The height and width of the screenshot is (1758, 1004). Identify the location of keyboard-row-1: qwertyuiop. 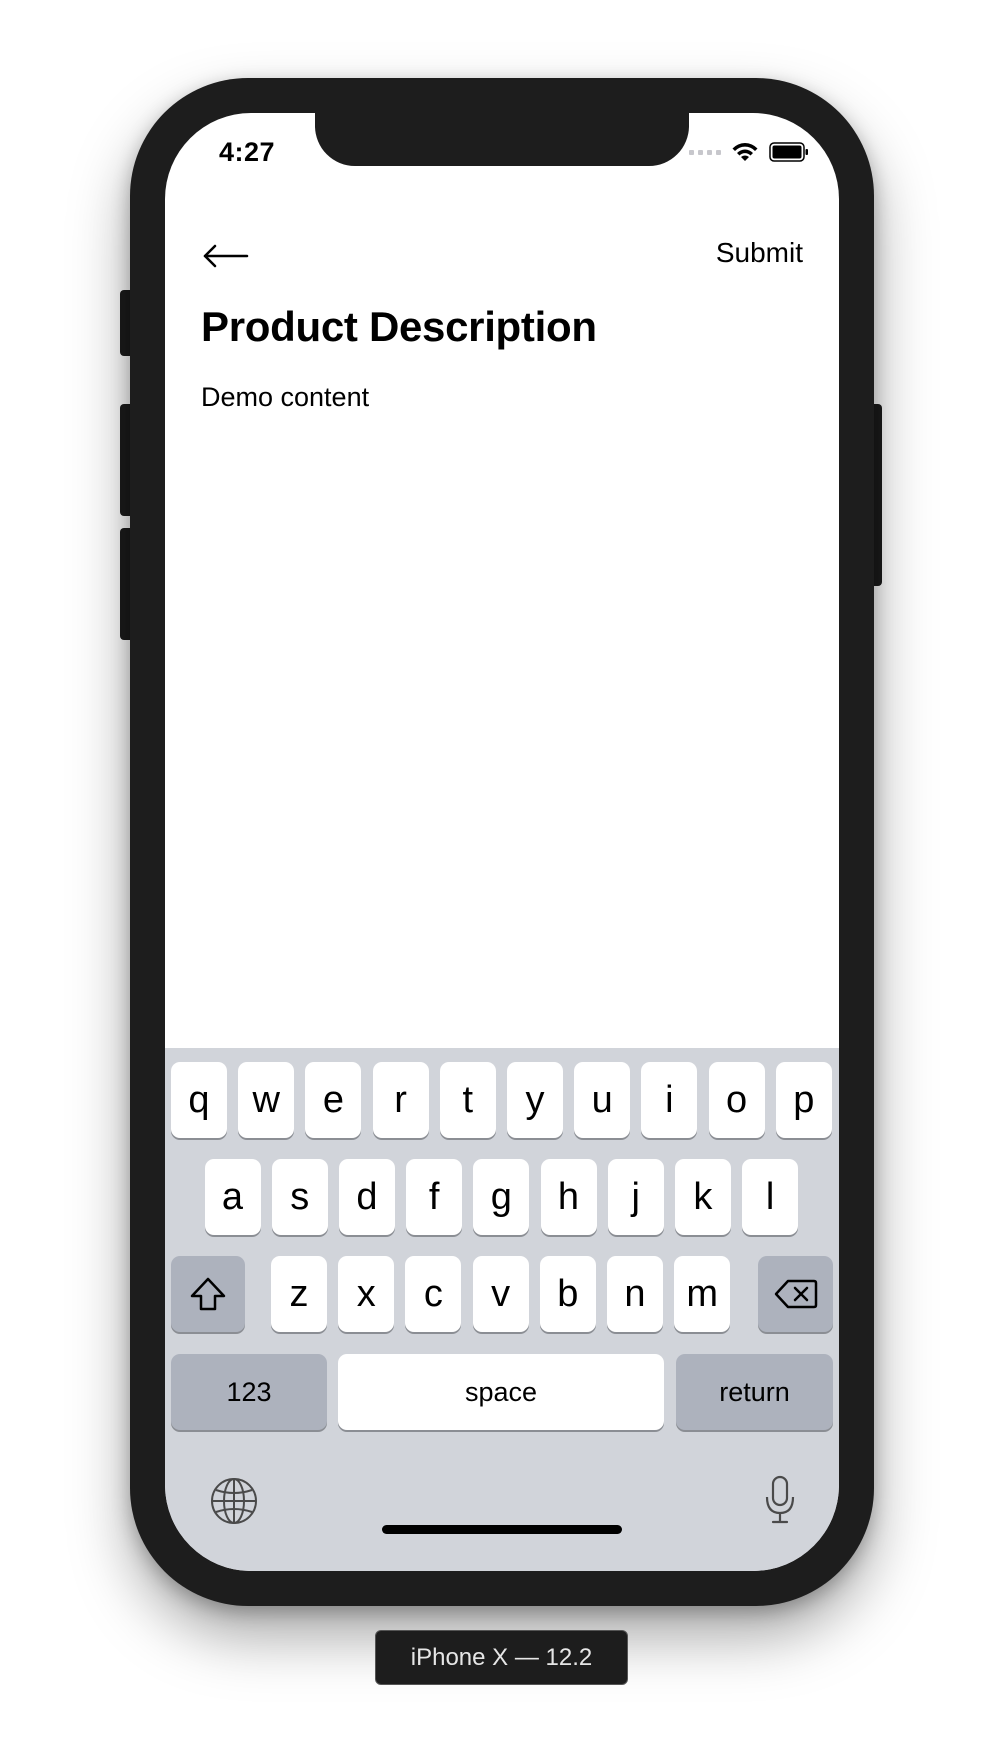
(502, 1100).